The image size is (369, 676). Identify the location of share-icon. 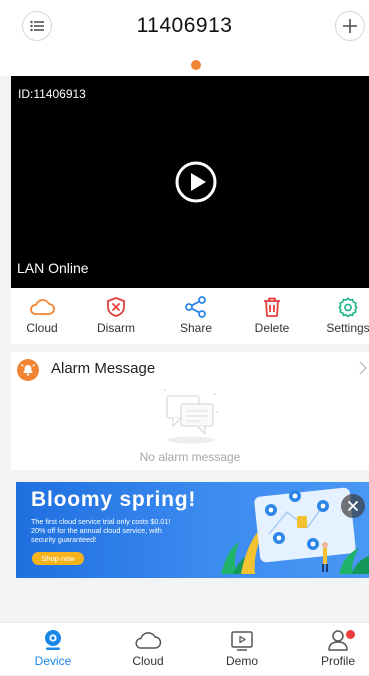
(195, 307).